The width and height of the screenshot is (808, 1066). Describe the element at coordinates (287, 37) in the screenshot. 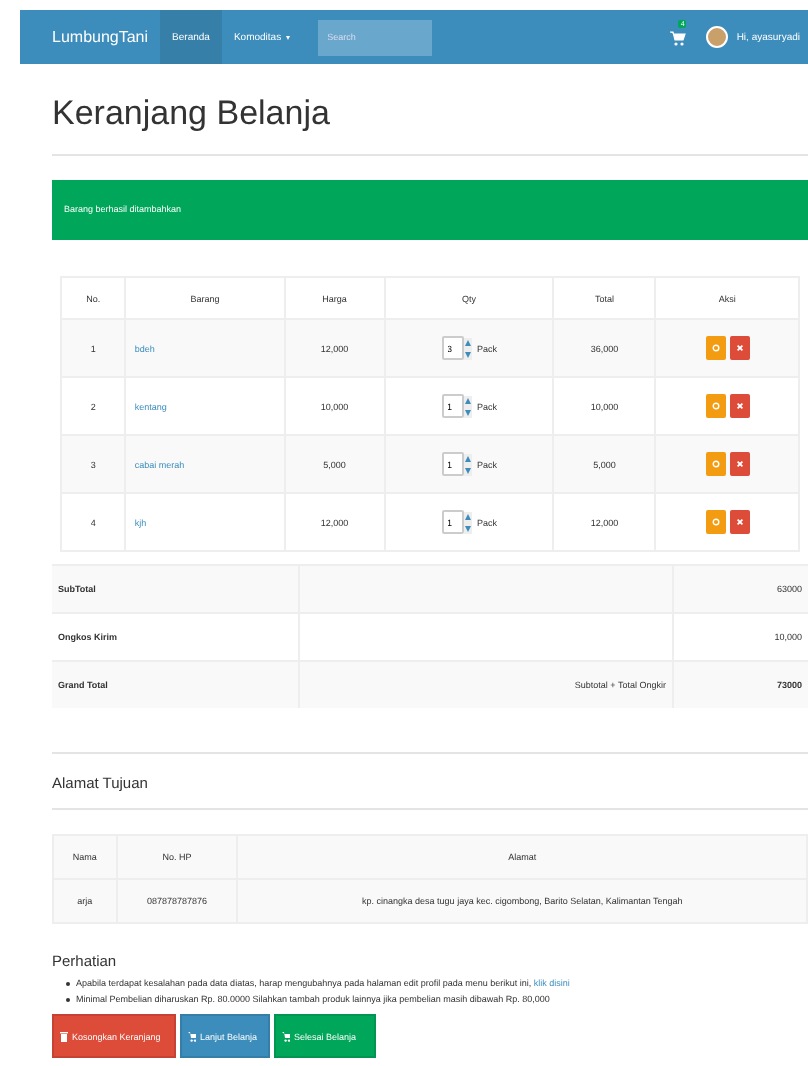

I see `caret-icon` at that location.